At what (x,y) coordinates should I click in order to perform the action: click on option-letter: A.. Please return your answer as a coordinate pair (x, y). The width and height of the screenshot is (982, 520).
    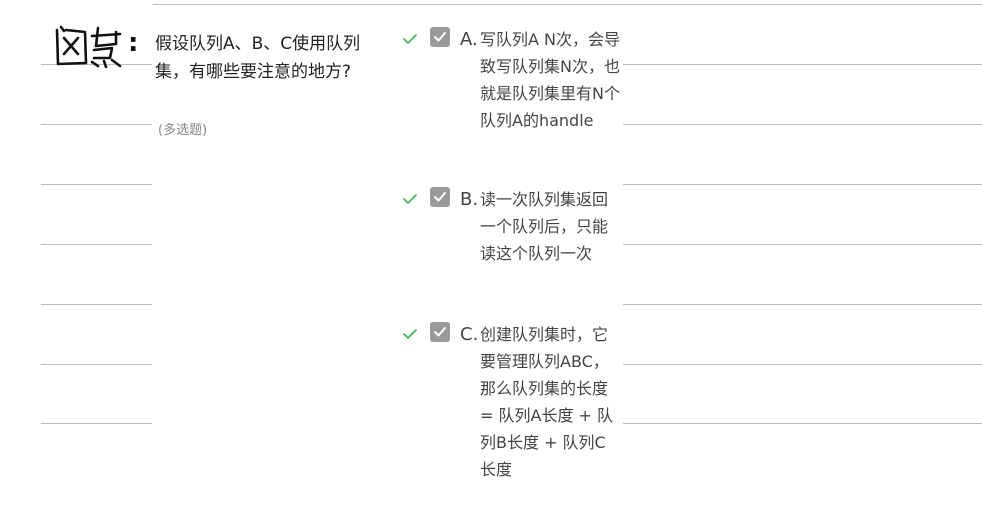
    Looking at the image, I should click on (469, 39).